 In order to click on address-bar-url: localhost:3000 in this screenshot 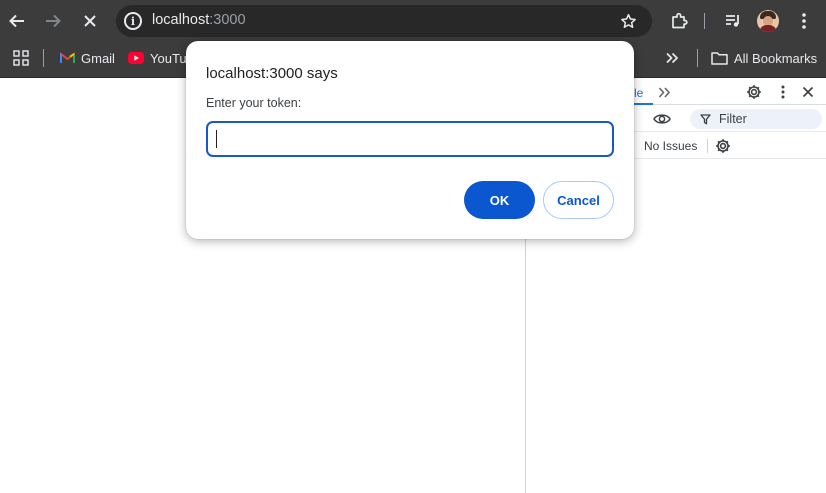, I will do `click(199, 20)`.